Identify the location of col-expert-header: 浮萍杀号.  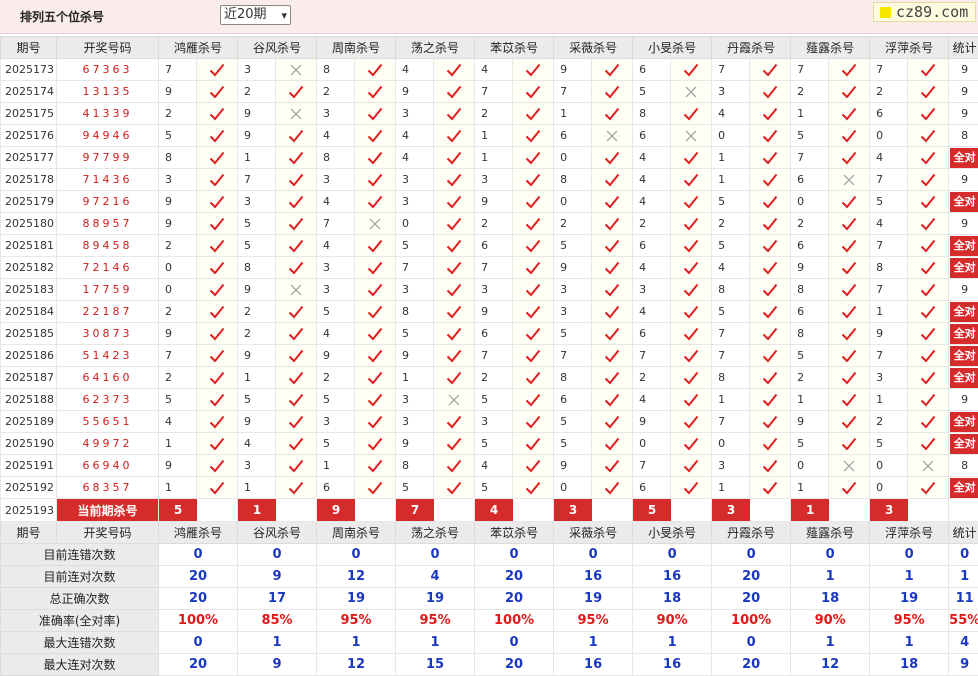
(909, 48).